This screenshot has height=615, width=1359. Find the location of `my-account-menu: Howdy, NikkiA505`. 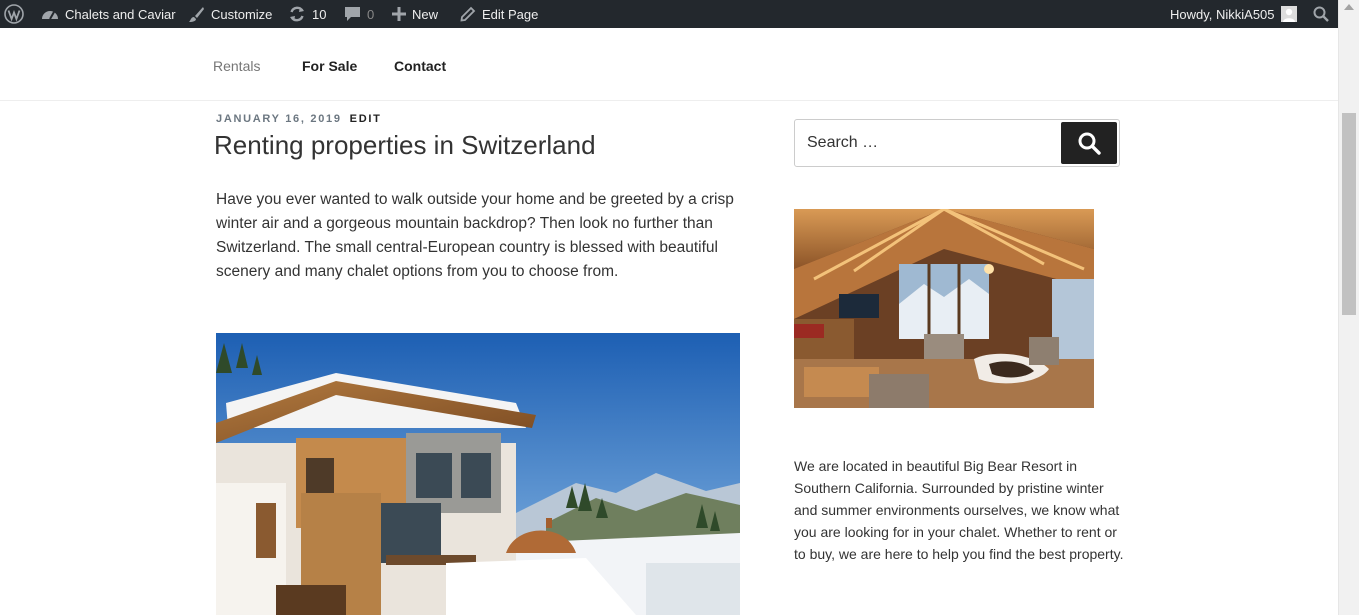

my-account-menu: Howdy, NikkiA505 is located at coordinates (1233, 14).